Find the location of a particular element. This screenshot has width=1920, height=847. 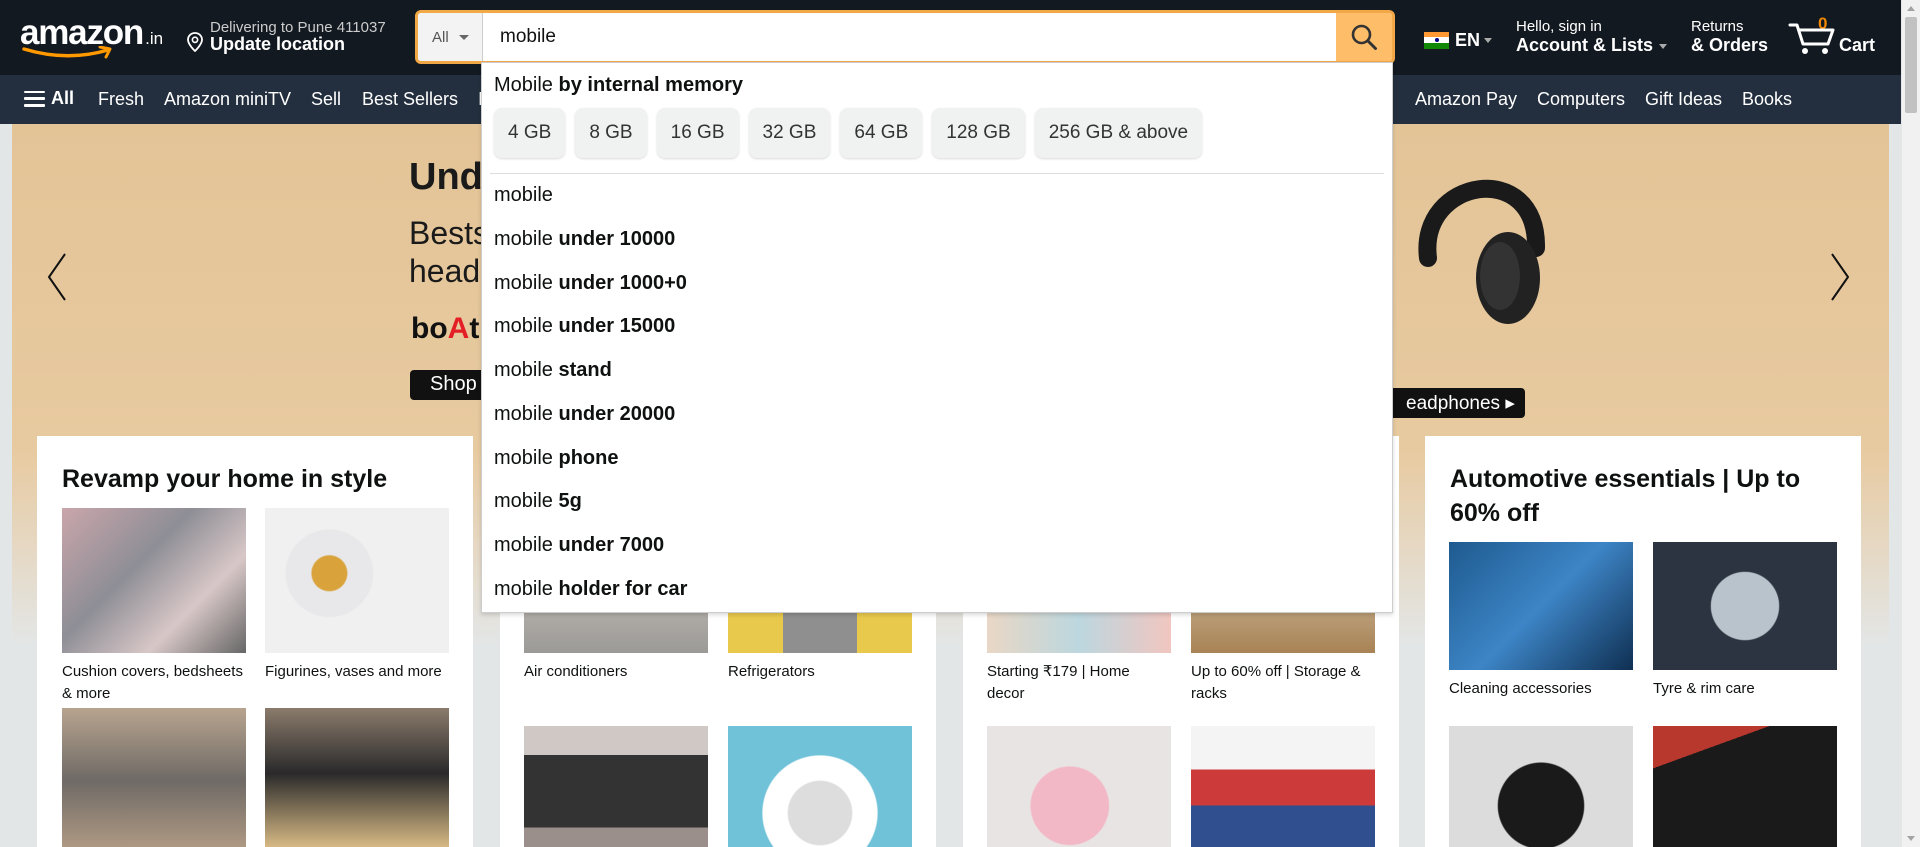

all-label: All is located at coordinates (63, 98).